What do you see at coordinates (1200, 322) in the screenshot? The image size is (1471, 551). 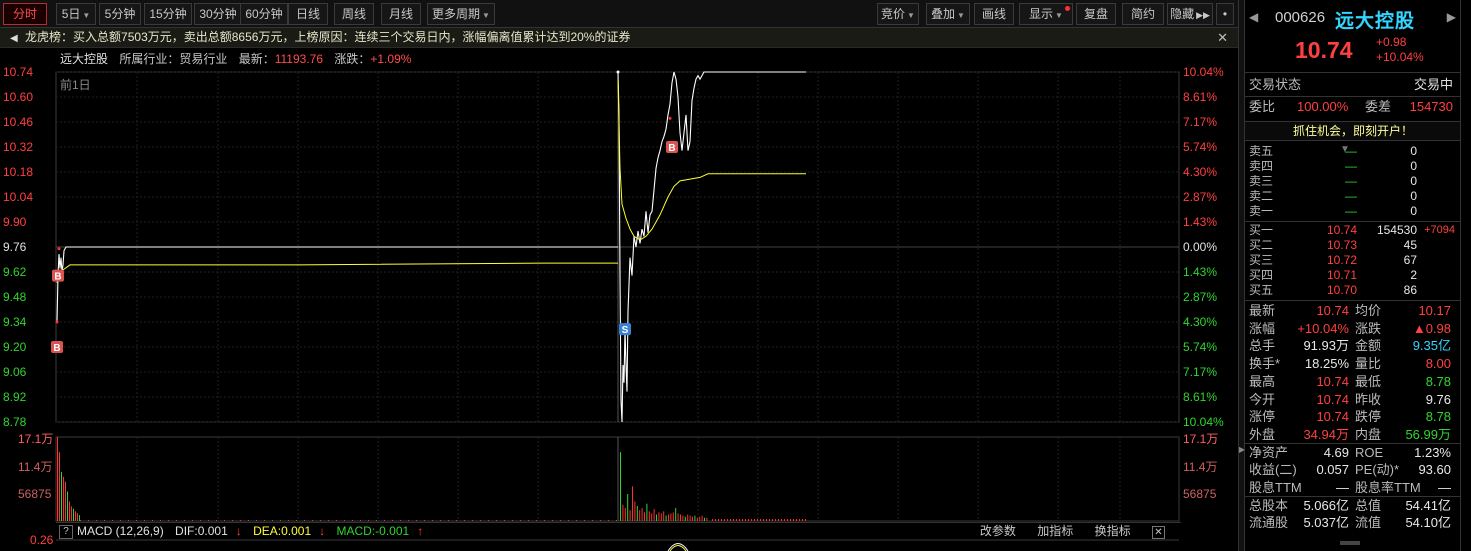 I see `pct-tick-label: 4.30%` at bounding box center [1200, 322].